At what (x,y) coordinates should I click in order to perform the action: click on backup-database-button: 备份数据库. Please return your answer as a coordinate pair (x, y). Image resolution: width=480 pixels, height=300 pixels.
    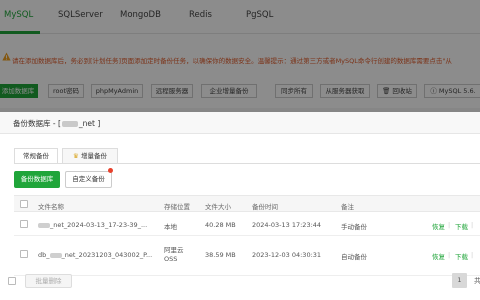
    Looking at the image, I should click on (37, 179).